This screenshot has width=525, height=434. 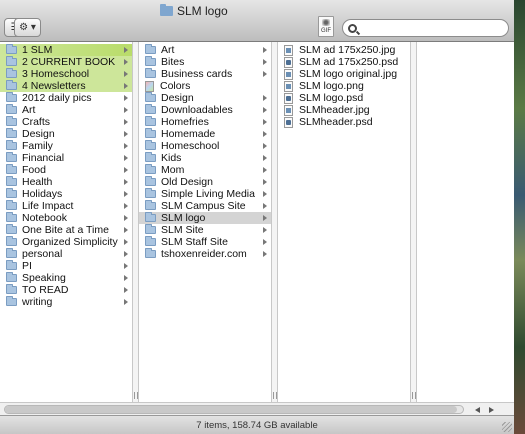 What do you see at coordinates (194, 11) in the screenshot?
I see `window-title: SLM logo` at bounding box center [194, 11].